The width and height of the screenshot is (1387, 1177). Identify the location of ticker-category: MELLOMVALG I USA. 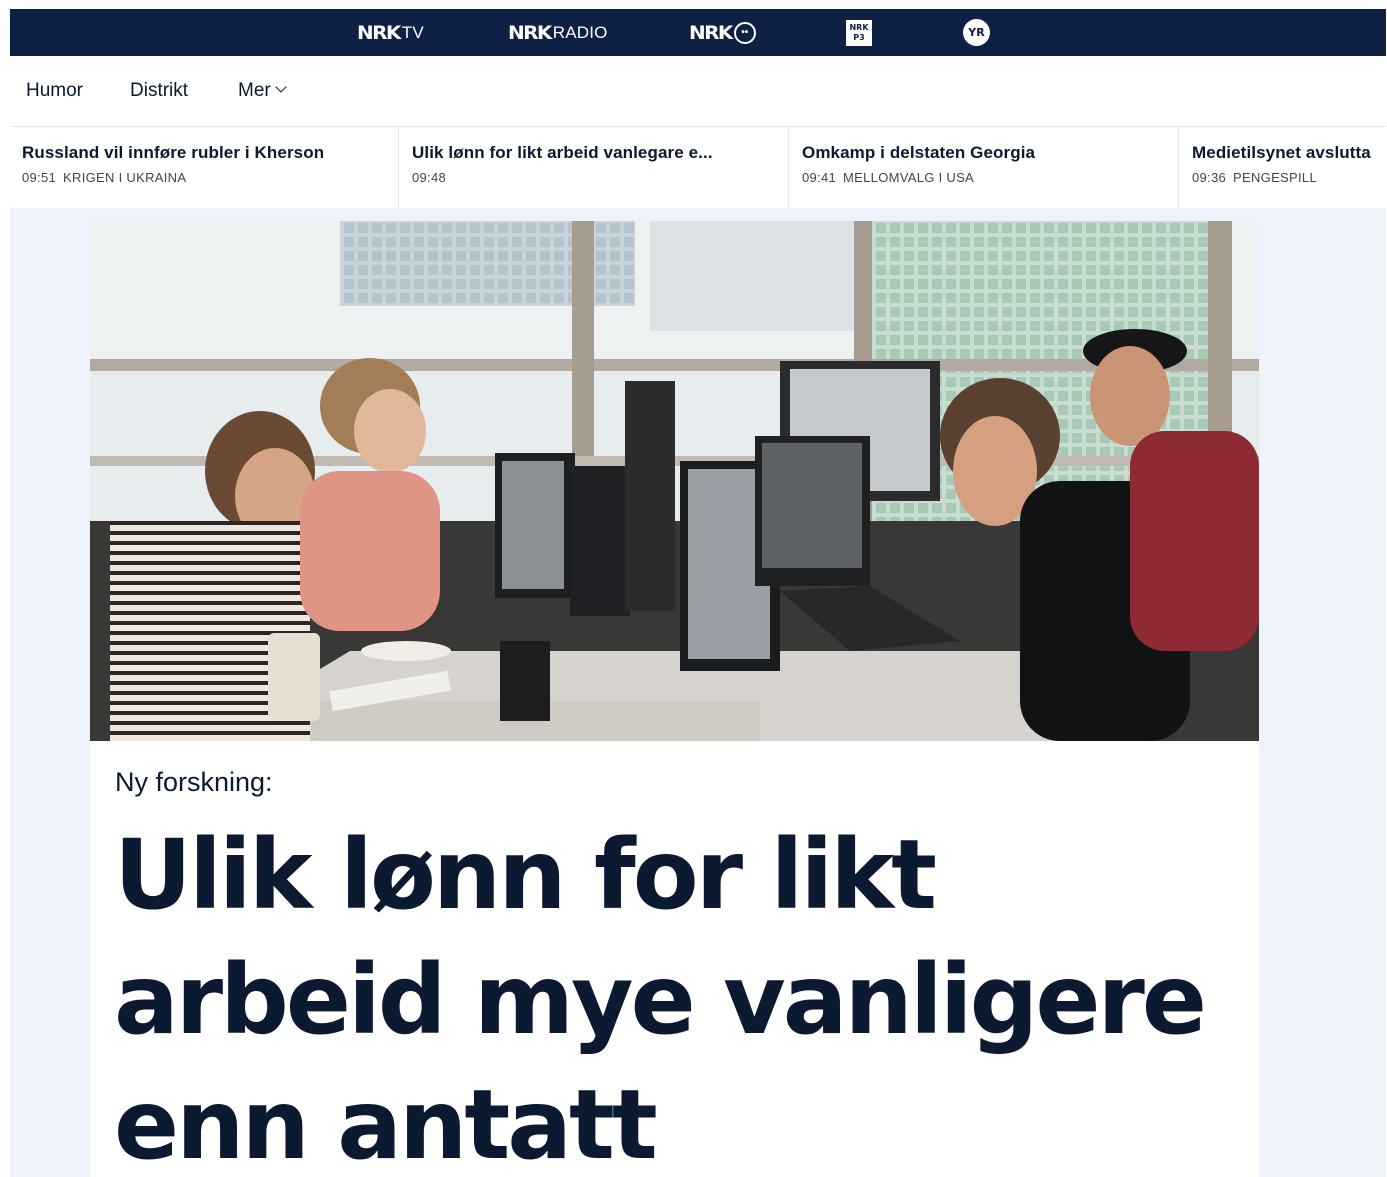
(909, 177).